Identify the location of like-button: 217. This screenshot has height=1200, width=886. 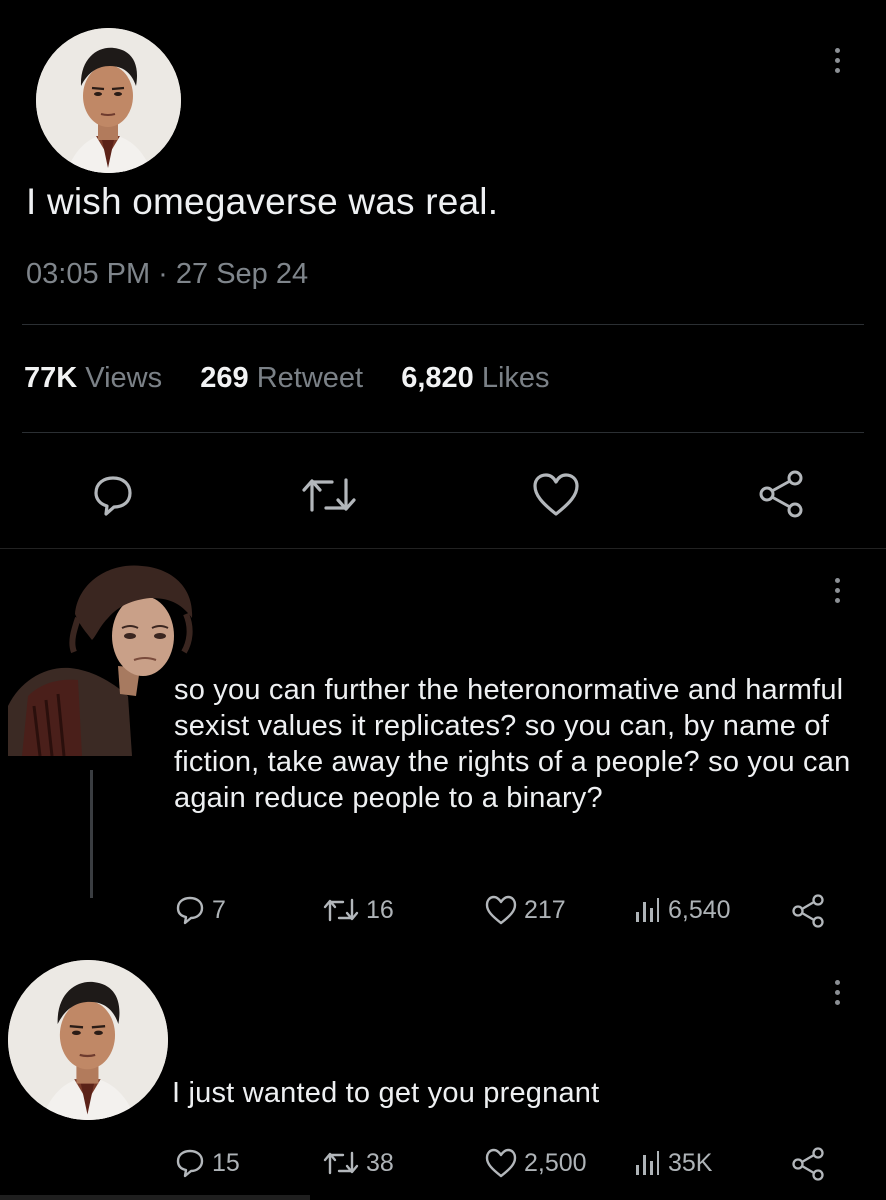
(525, 910).